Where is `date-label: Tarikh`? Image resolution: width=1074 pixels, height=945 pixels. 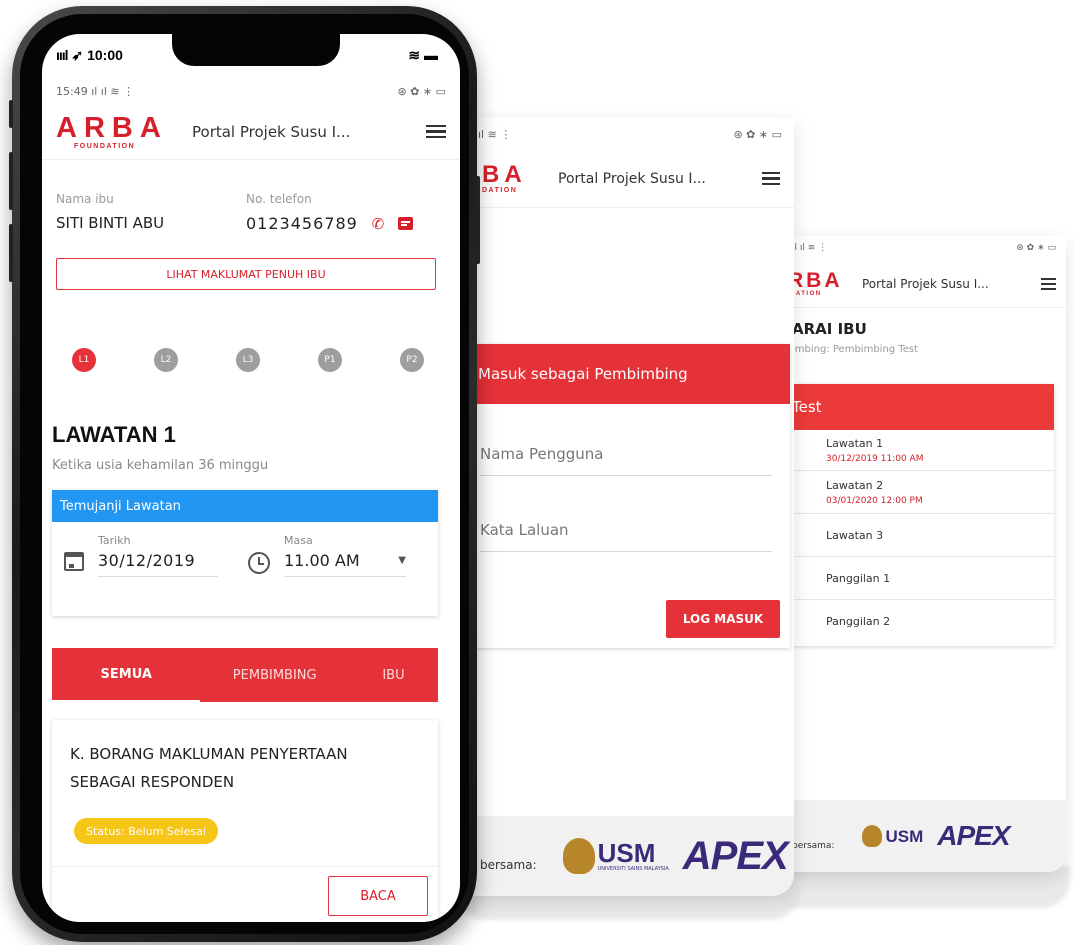 date-label: Tarikh is located at coordinates (114, 540).